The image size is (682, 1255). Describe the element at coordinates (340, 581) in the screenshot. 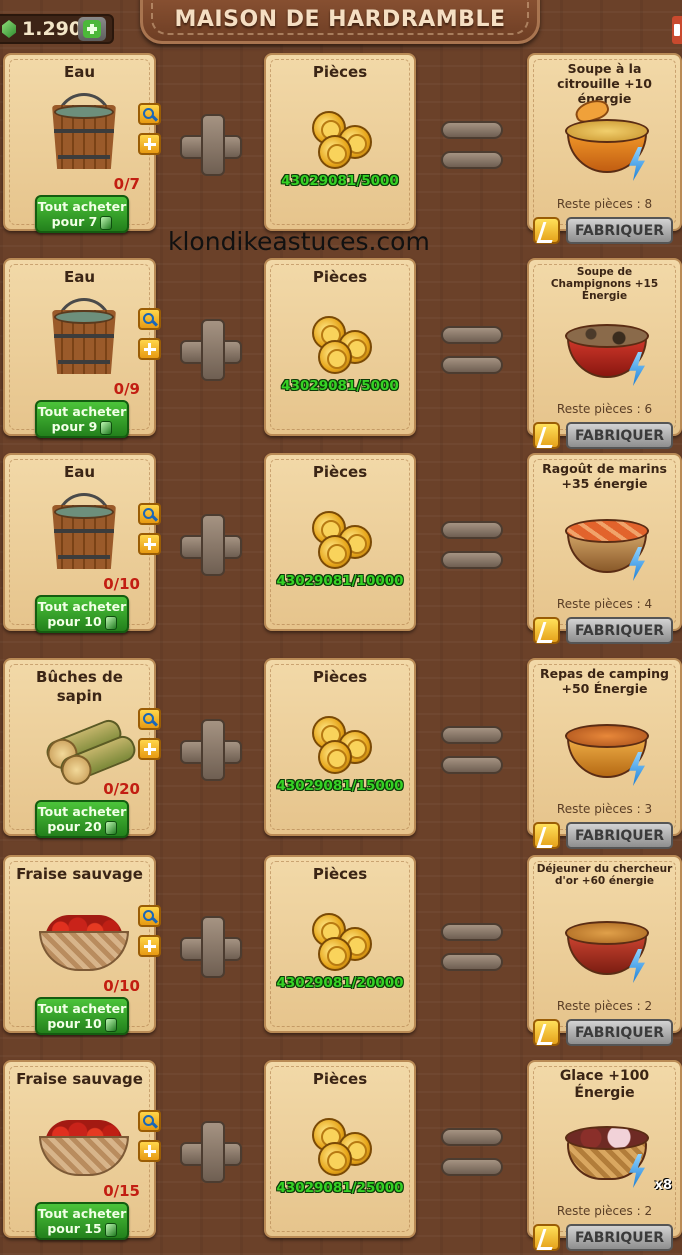

I see `coins-value: 43029081/10000` at that location.